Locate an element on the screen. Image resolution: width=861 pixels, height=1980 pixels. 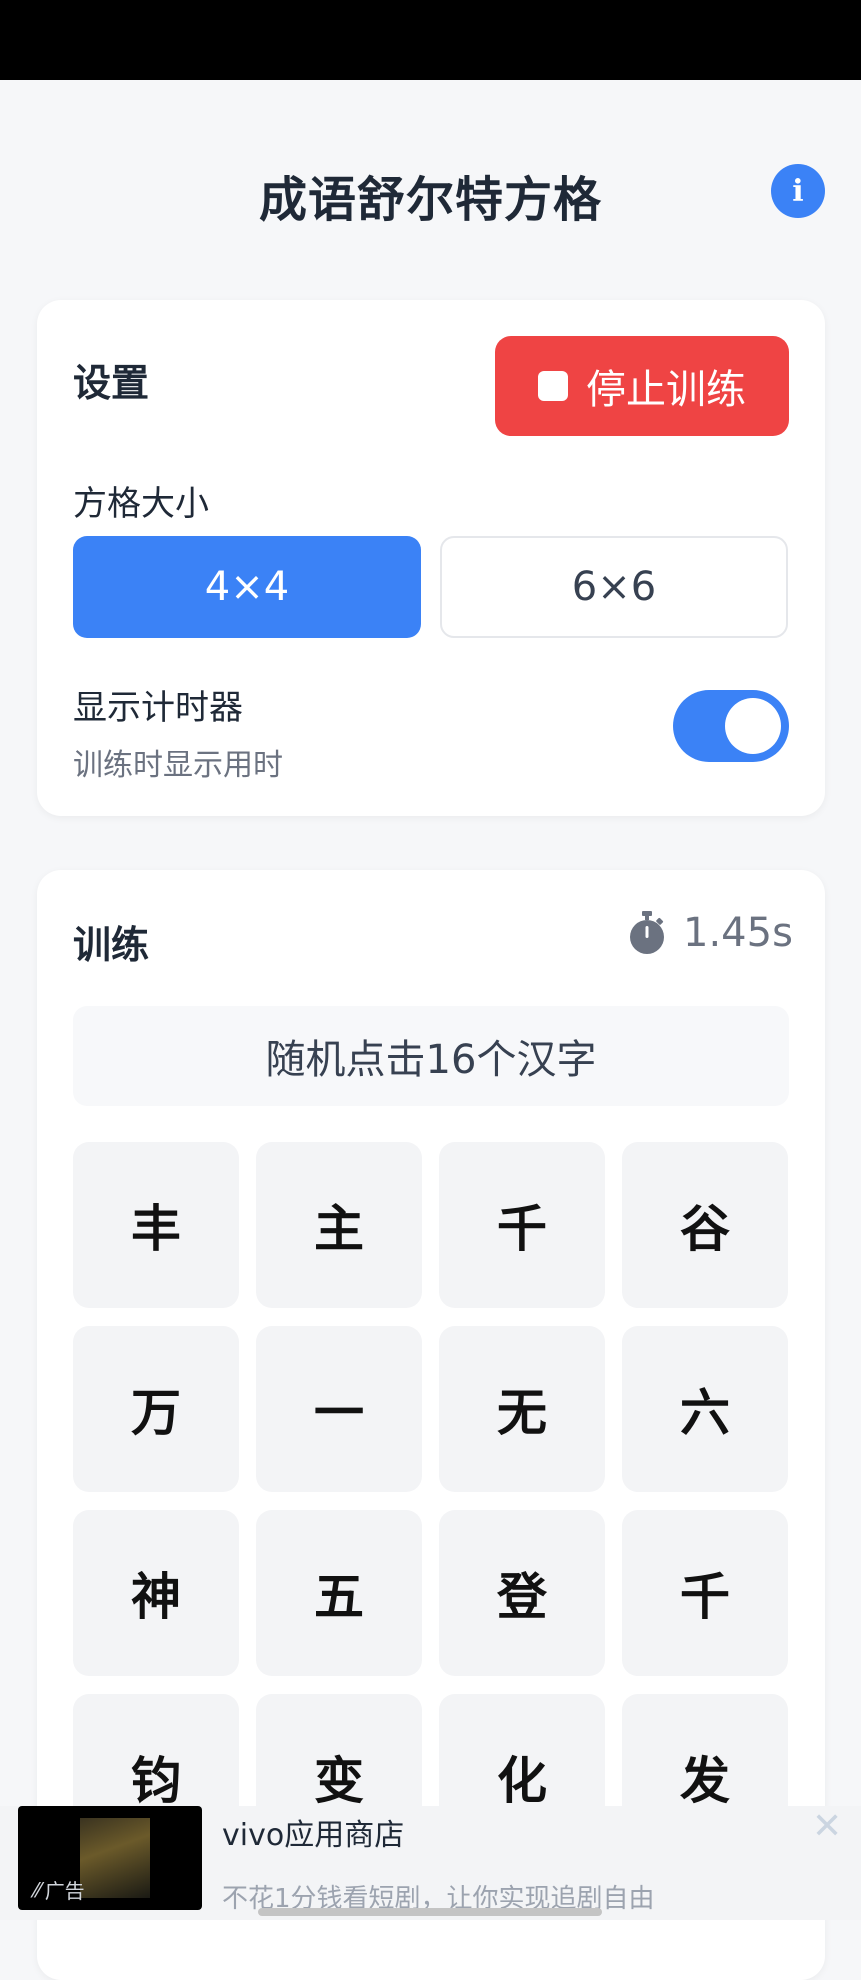
instruction-banner: 随机点击16个汉字 is located at coordinates (431, 1056).